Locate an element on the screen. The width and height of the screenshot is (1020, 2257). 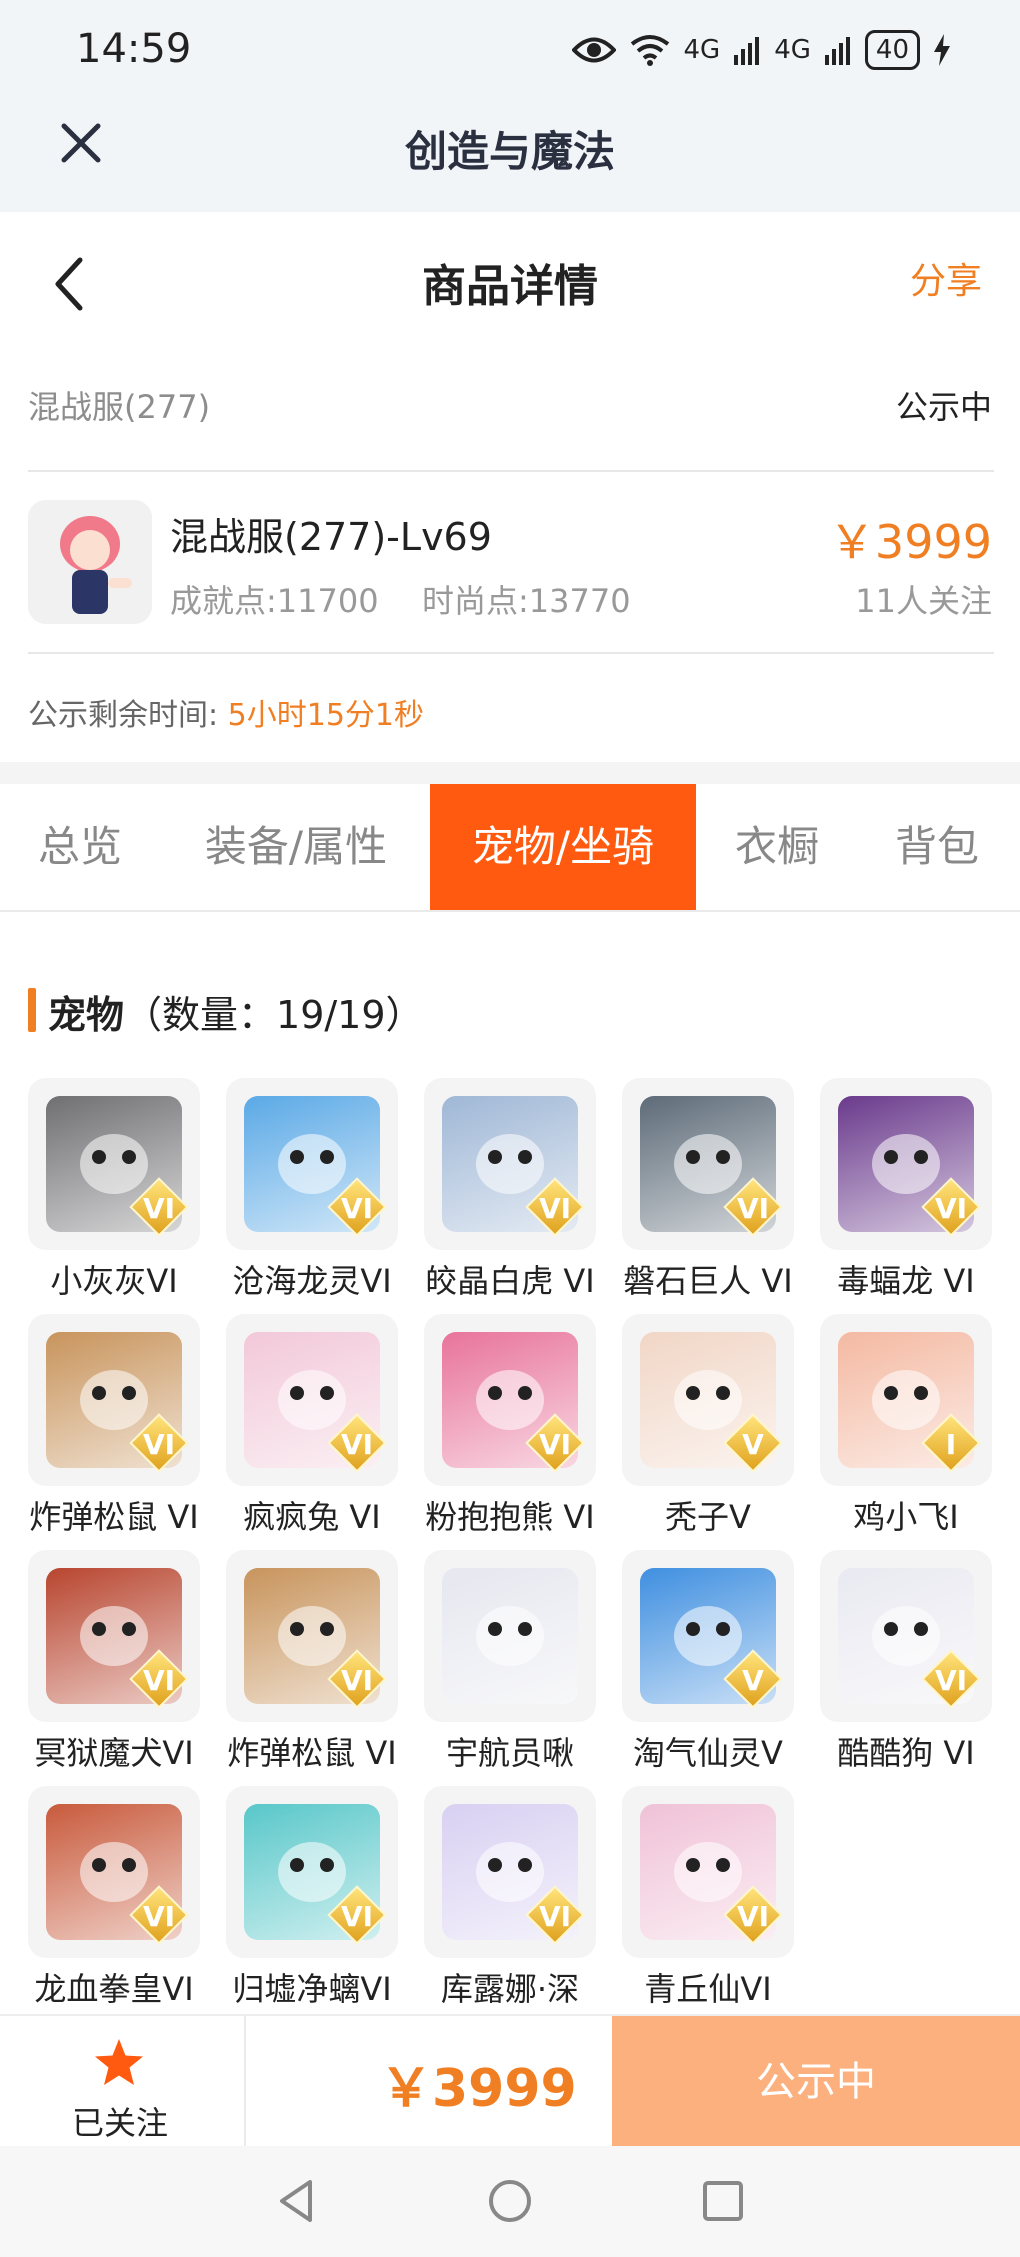
countdown-value: 5小时15分1秒 is located at coordinates (326, 715).